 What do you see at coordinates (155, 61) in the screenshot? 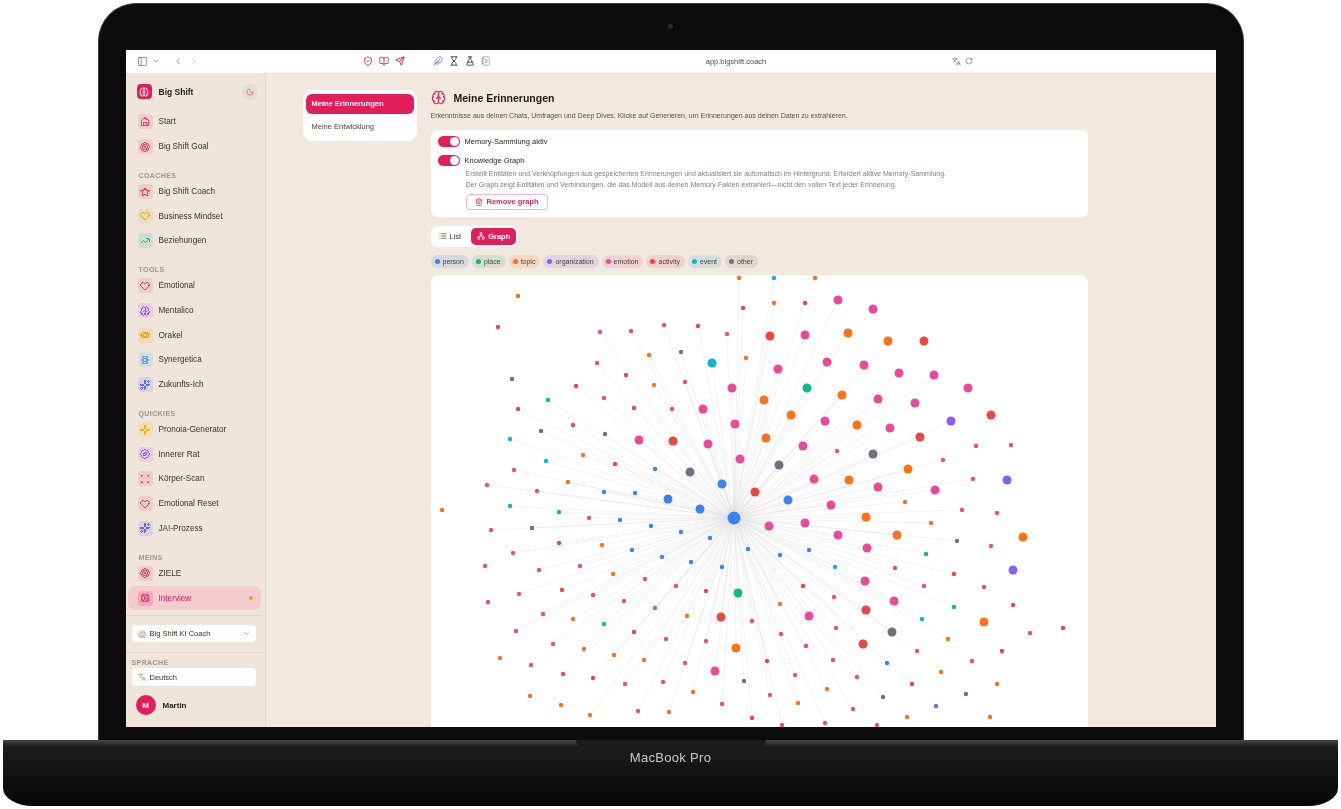
I see `chevron-down-icon` at bounding box center [155, 61].